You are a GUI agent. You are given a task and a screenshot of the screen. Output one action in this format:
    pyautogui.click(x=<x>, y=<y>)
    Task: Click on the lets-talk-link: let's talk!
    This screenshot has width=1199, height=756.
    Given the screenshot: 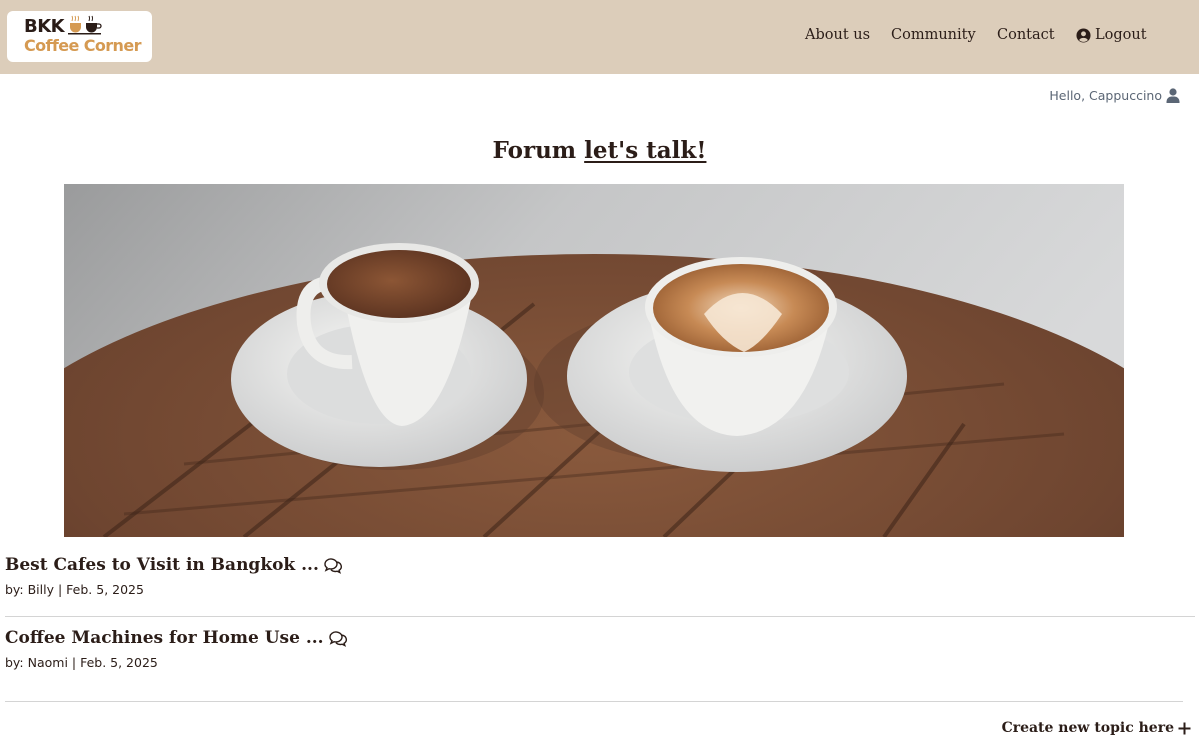 What is the action you would take?
    pyautogui.click(x=645, y=150)
    